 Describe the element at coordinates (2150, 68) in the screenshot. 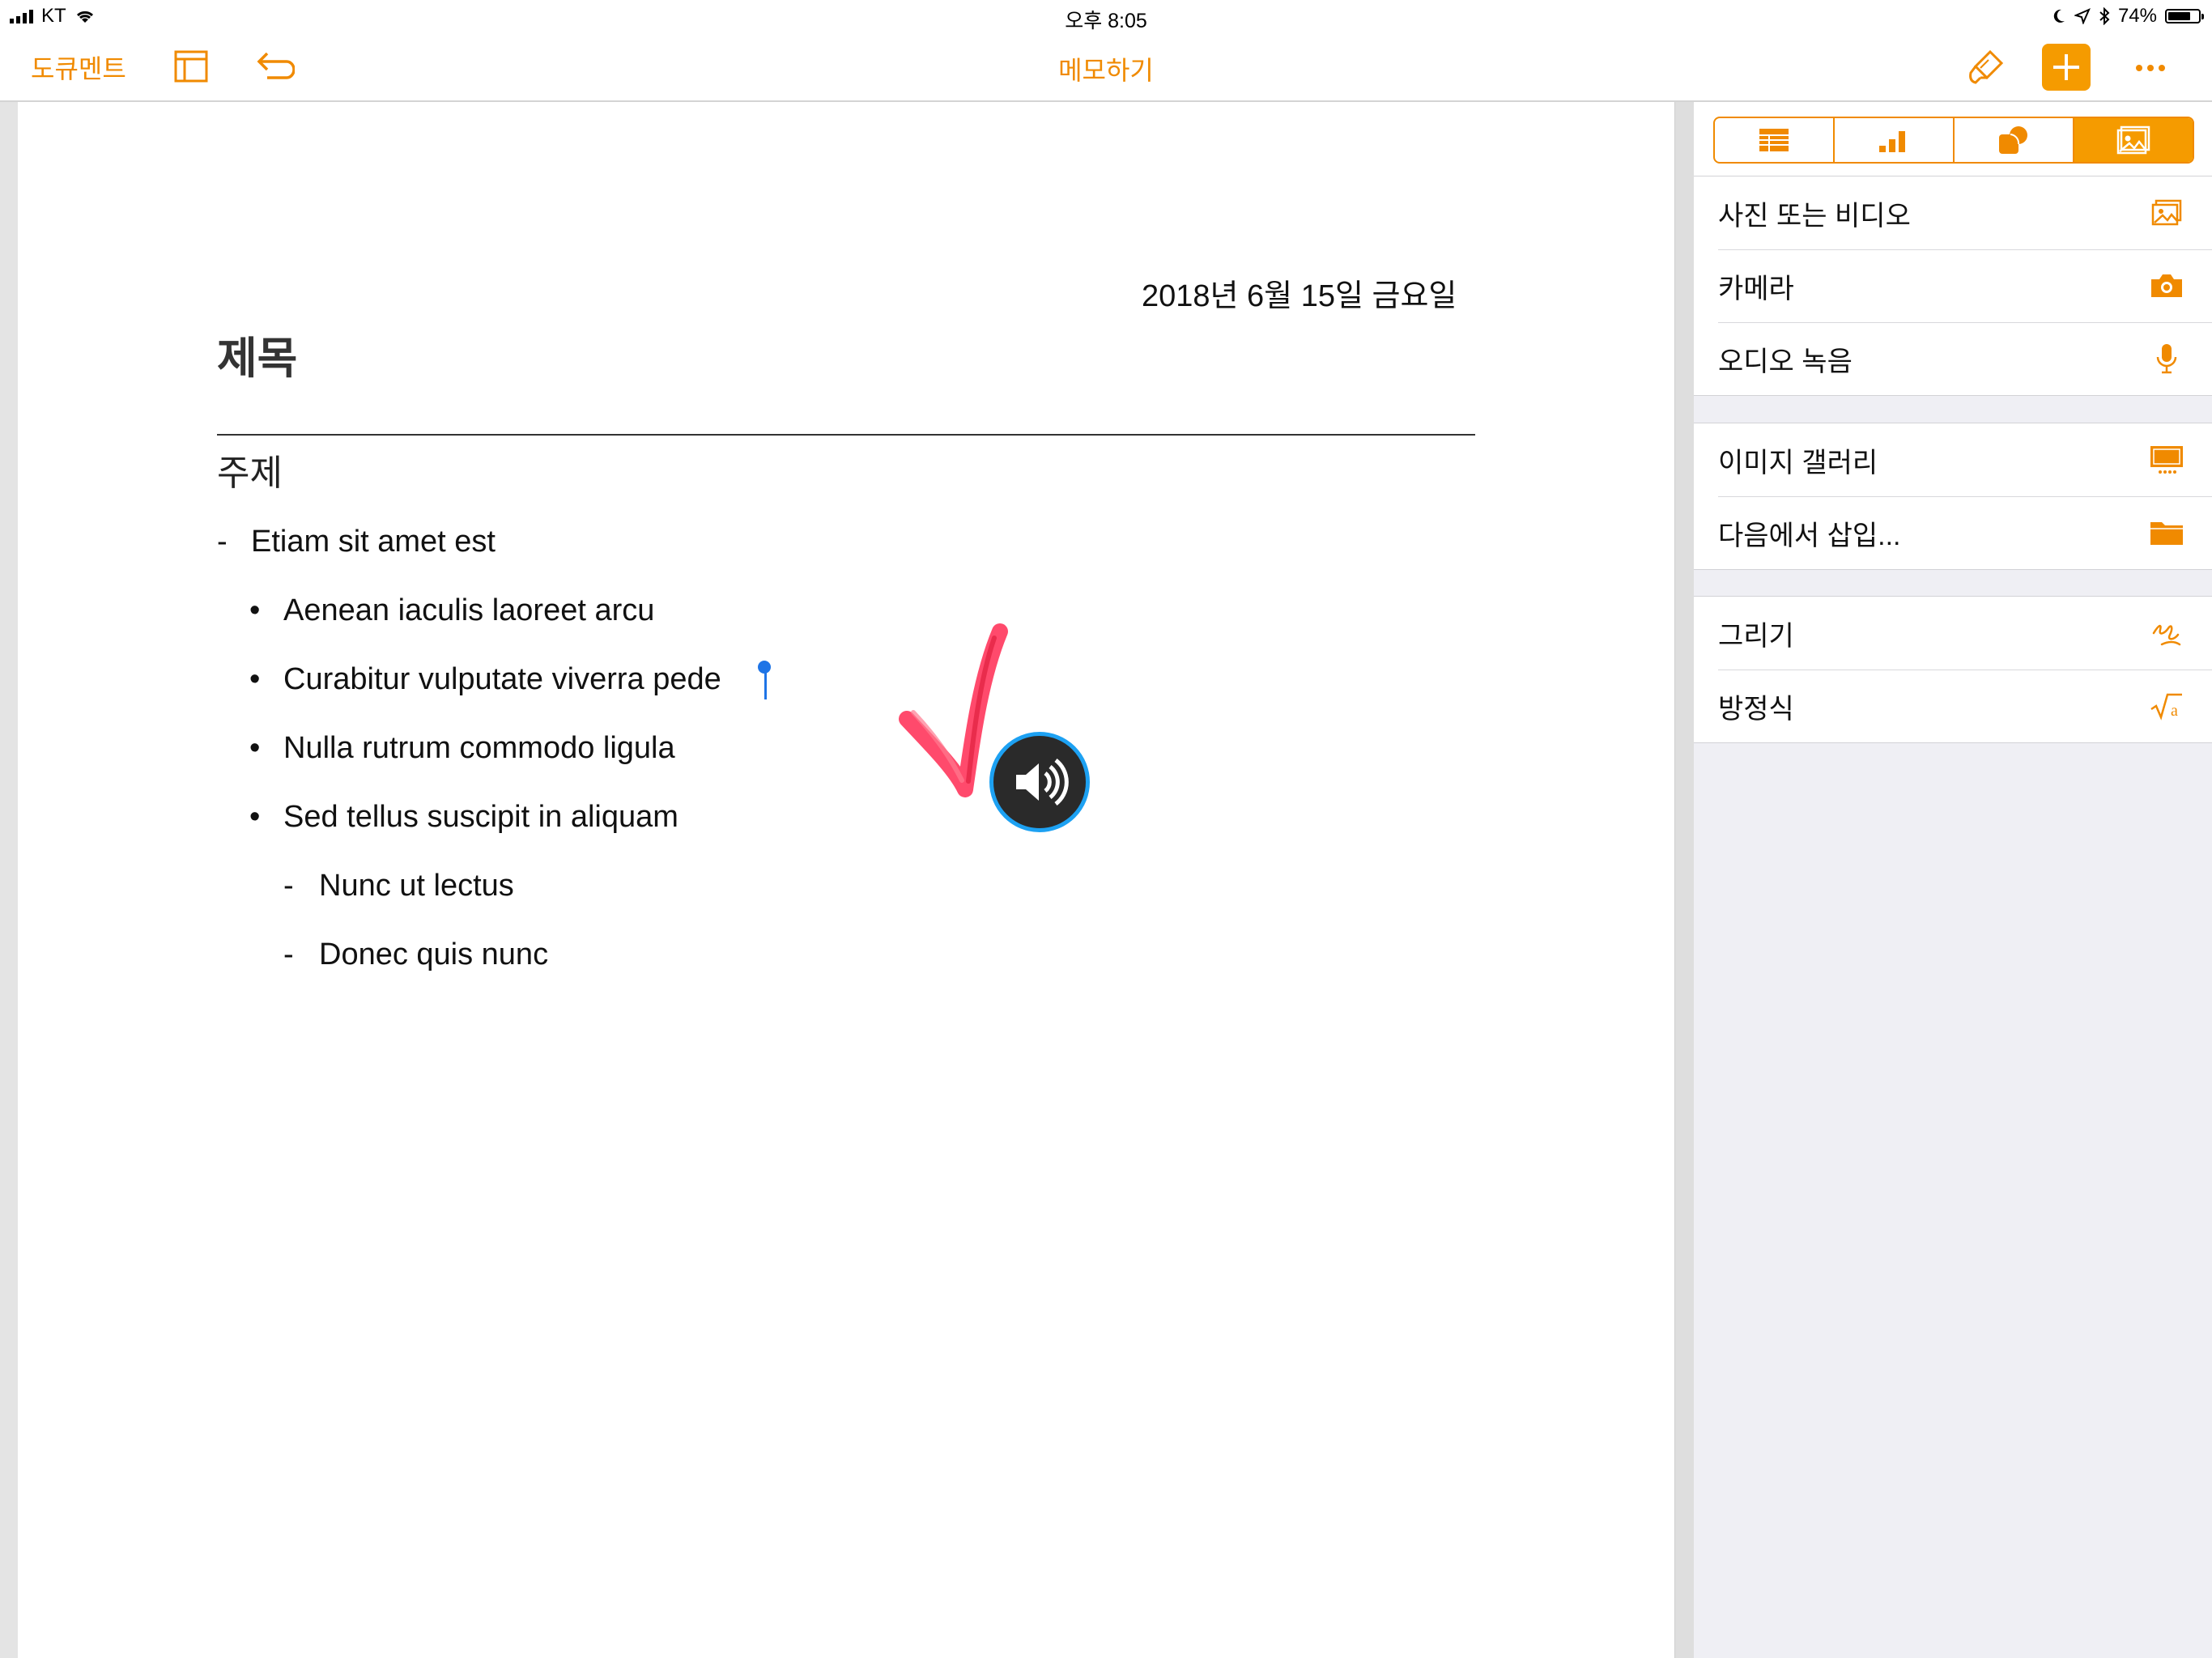

I see `ellipsis-icon` at that location.